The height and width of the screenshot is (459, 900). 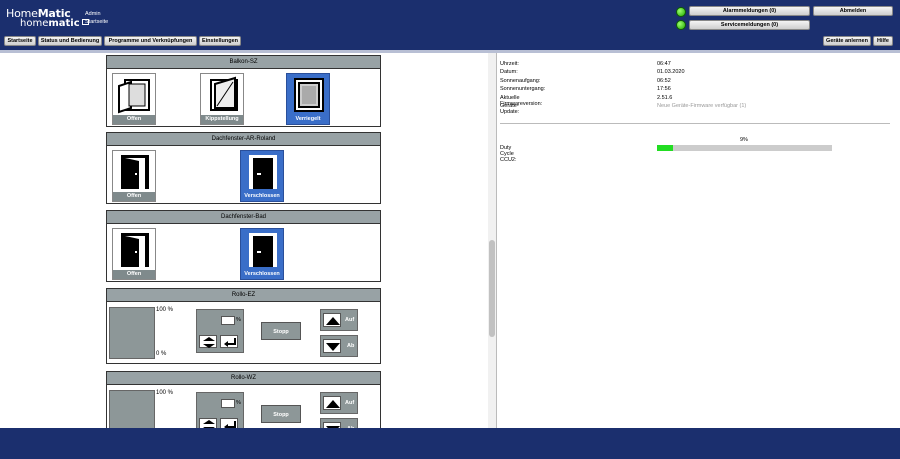 What do you see at coordinates (96, 18) in the screenshot?
I see `user-info: Admin Startseite` at bounding box center [96, 18].